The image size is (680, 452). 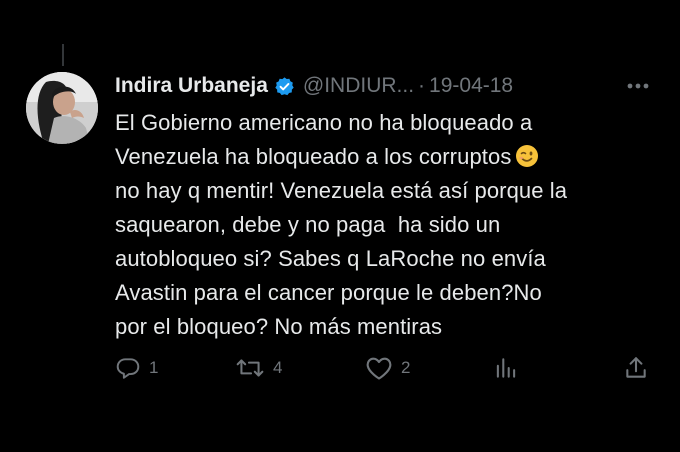 I want to click on tweet-text-line: El Gobierno americano no ha bloqueado a, so click(x=324, y=122).